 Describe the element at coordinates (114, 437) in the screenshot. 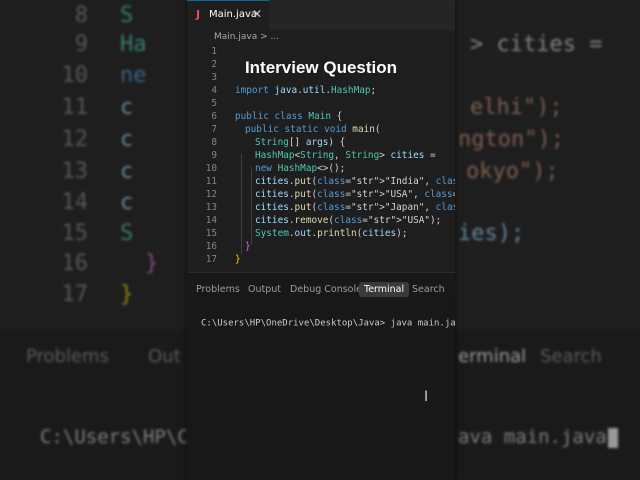

I see `bg-terminal-left: C:\Users\HP\C` at that location.